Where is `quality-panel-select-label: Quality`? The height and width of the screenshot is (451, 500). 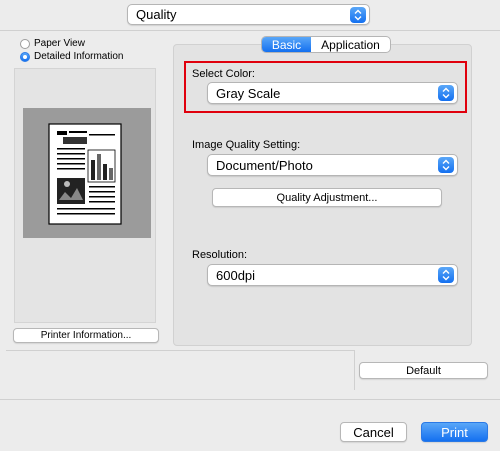
quality-panel-select-label: Quality is located at coordinates (156, 14).